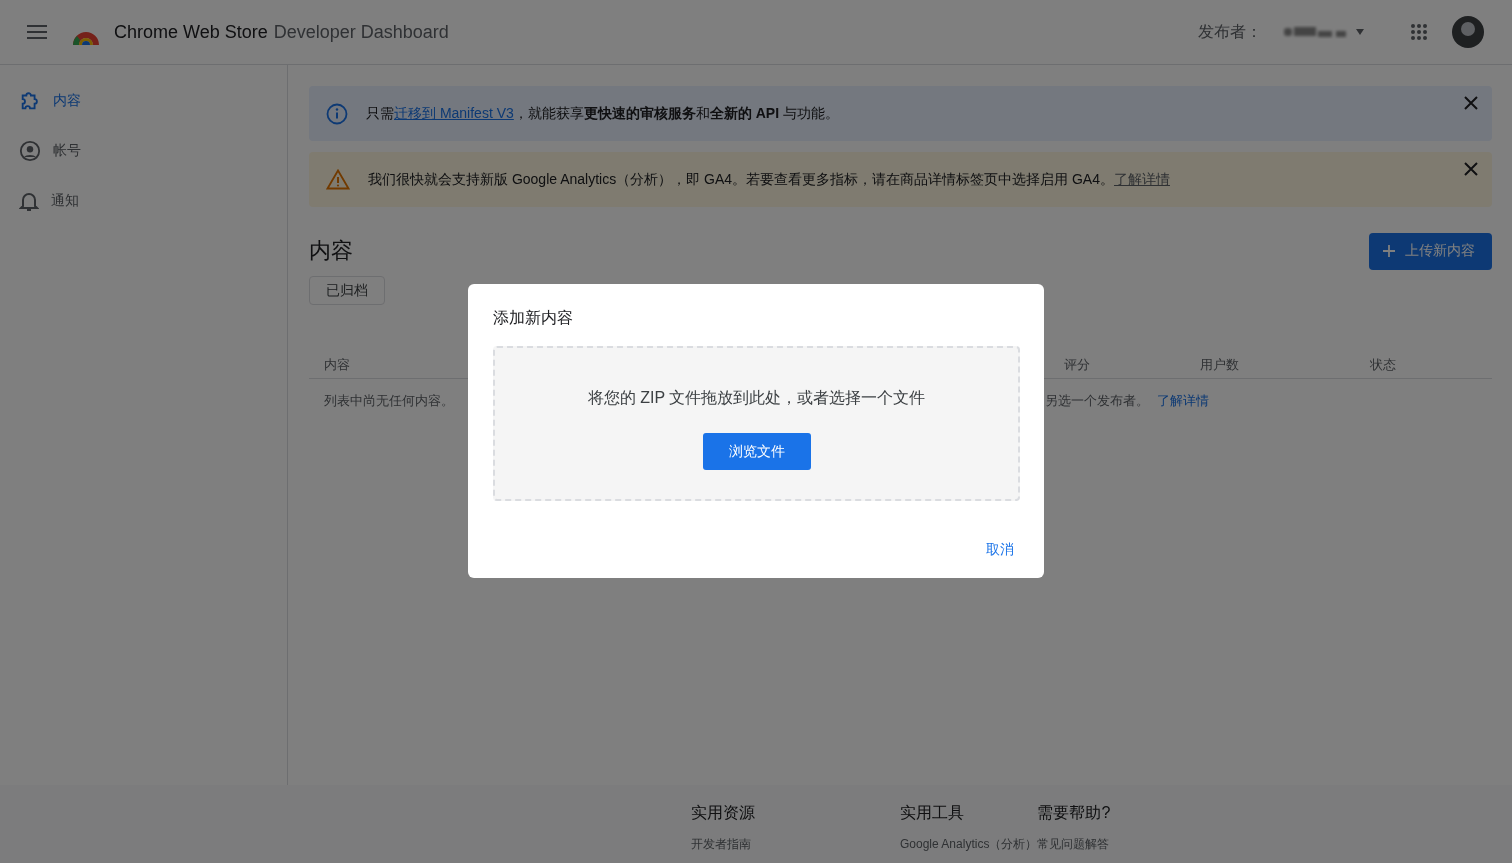 Image resolution: width=1512 pixels, height=863 pixels. I want to click on footer-heading: 需要帮助?, so click(1074, 813).